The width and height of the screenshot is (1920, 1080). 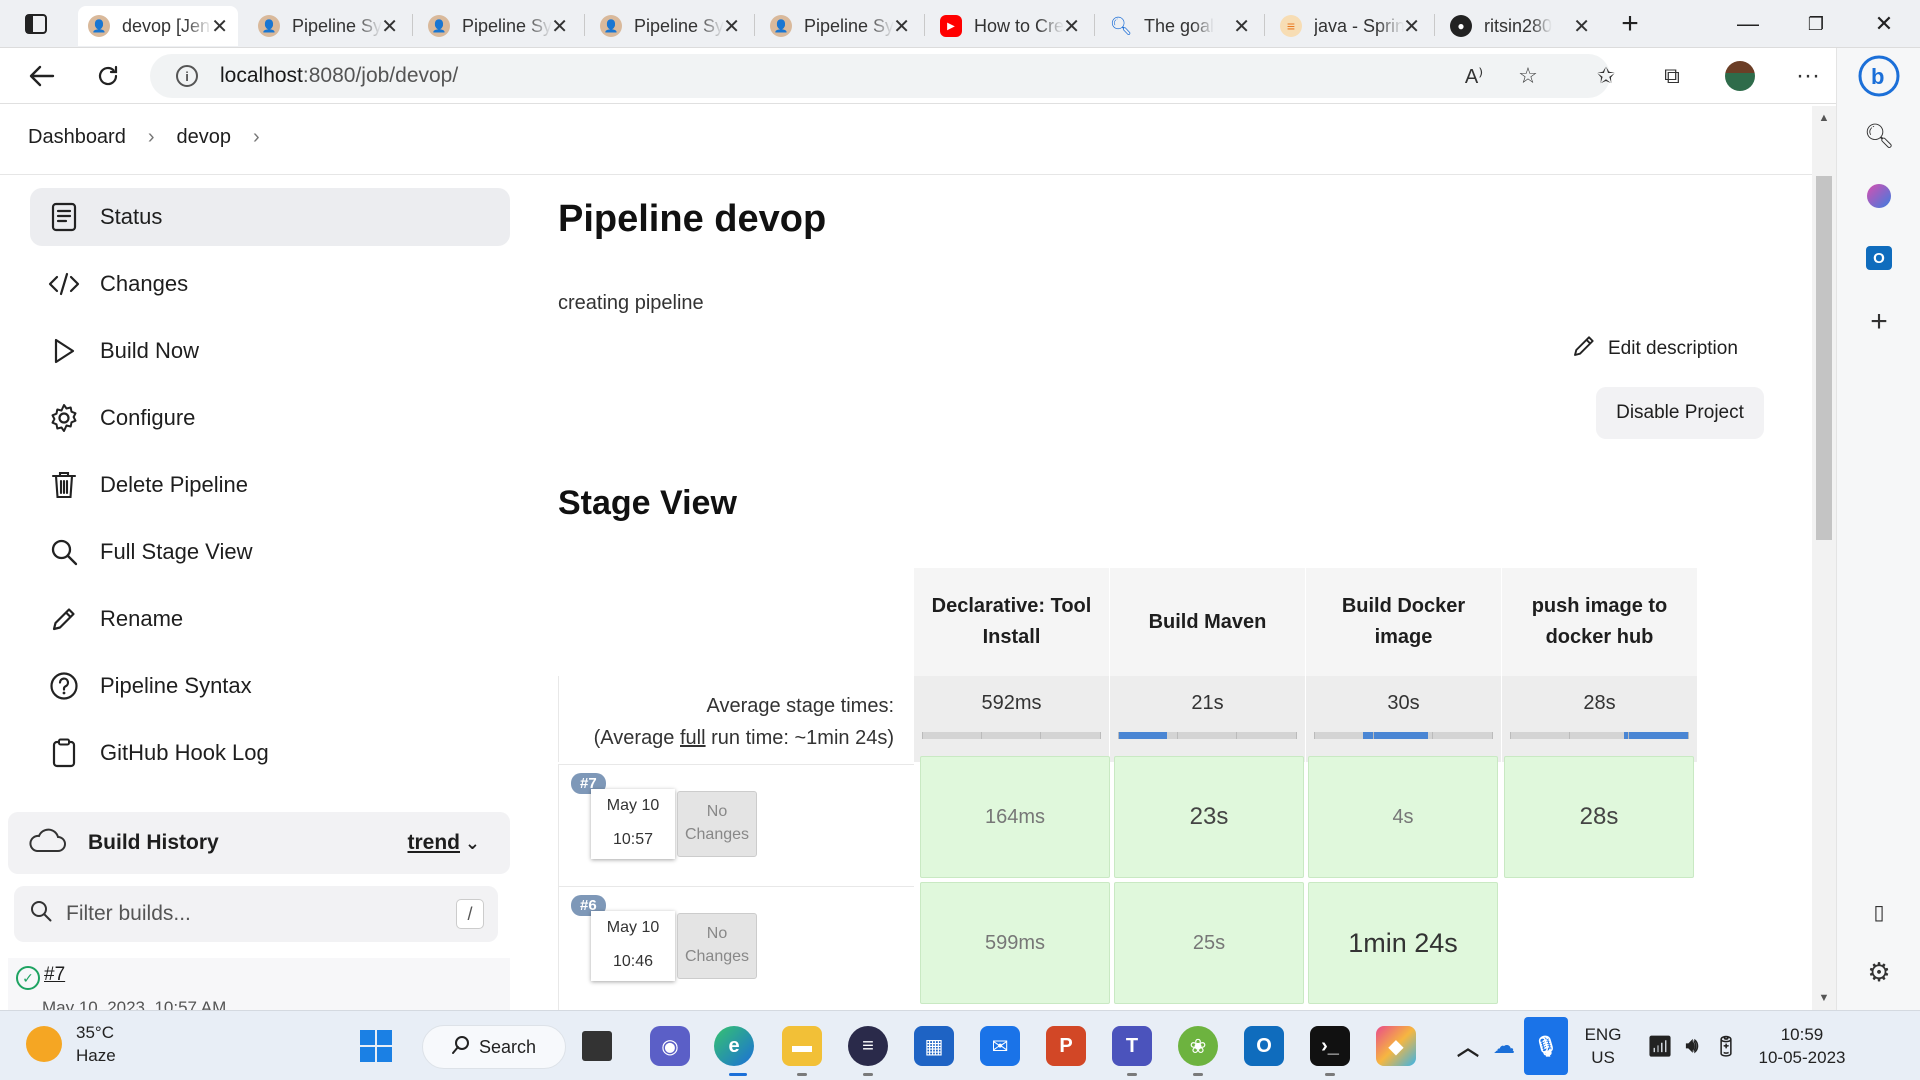 I want to click on filter-builds-input: Filter builds... /, so click(x=256, y=914).